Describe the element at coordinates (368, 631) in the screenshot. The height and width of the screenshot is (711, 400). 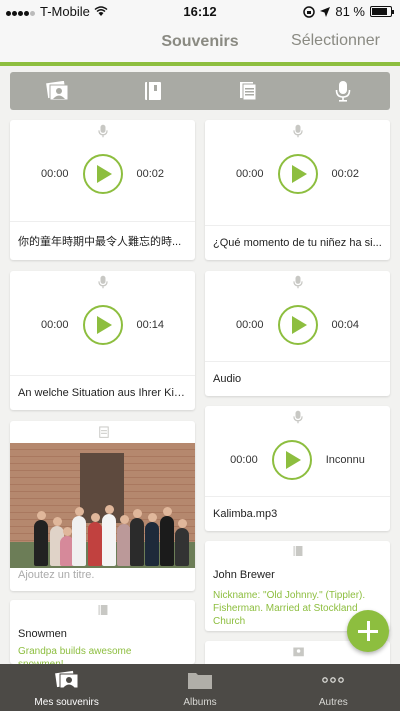
I see `add-memory-button` at that location.